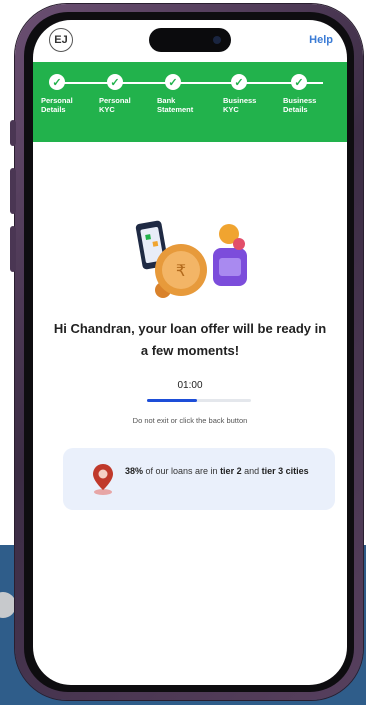 The image size is (366, 705). Describe the element at coordinates (13, 191) in the screenshot. I see `phone-volume-up` at that location.